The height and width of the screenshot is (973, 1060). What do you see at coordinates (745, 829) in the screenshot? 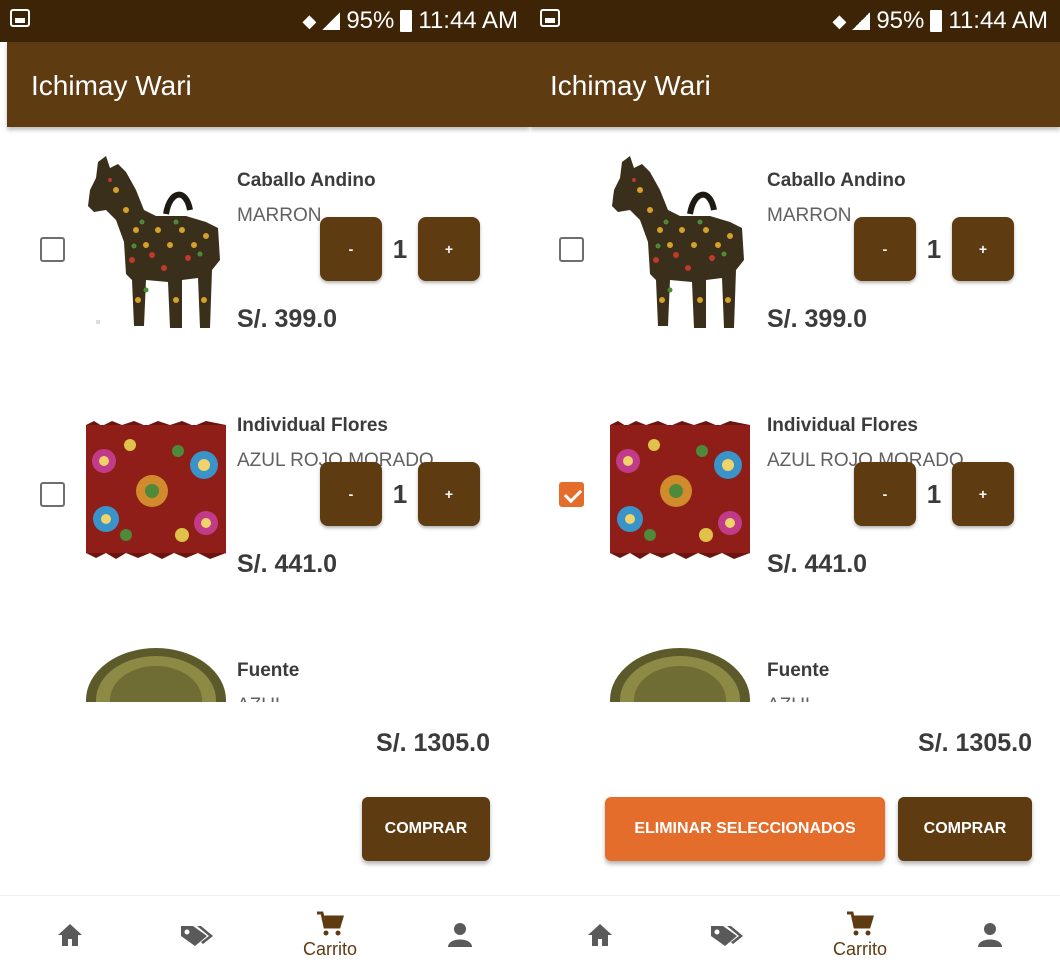
I see `delete-selected-button: ELIMINAR SELECCIONADOS` at bounding box center [745, 829].